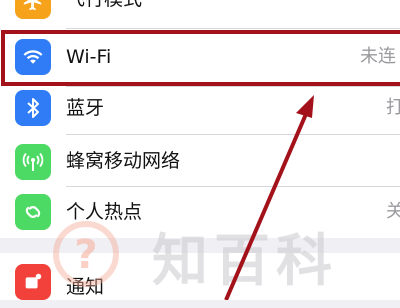 Image resolution: width=400 pixels, height=308 pixels. What do you see at coordinates (33, 9) in the screenshot?
I see `airplane-icon` at bounding box center [33, 9].